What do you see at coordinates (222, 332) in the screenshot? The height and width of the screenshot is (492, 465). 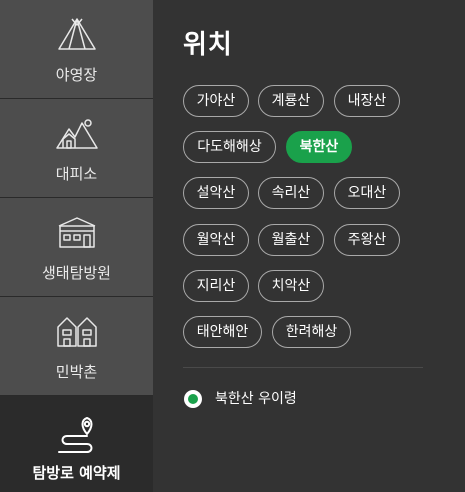 I see `location-chip: 태안해안` at bounding box center [222, 332].